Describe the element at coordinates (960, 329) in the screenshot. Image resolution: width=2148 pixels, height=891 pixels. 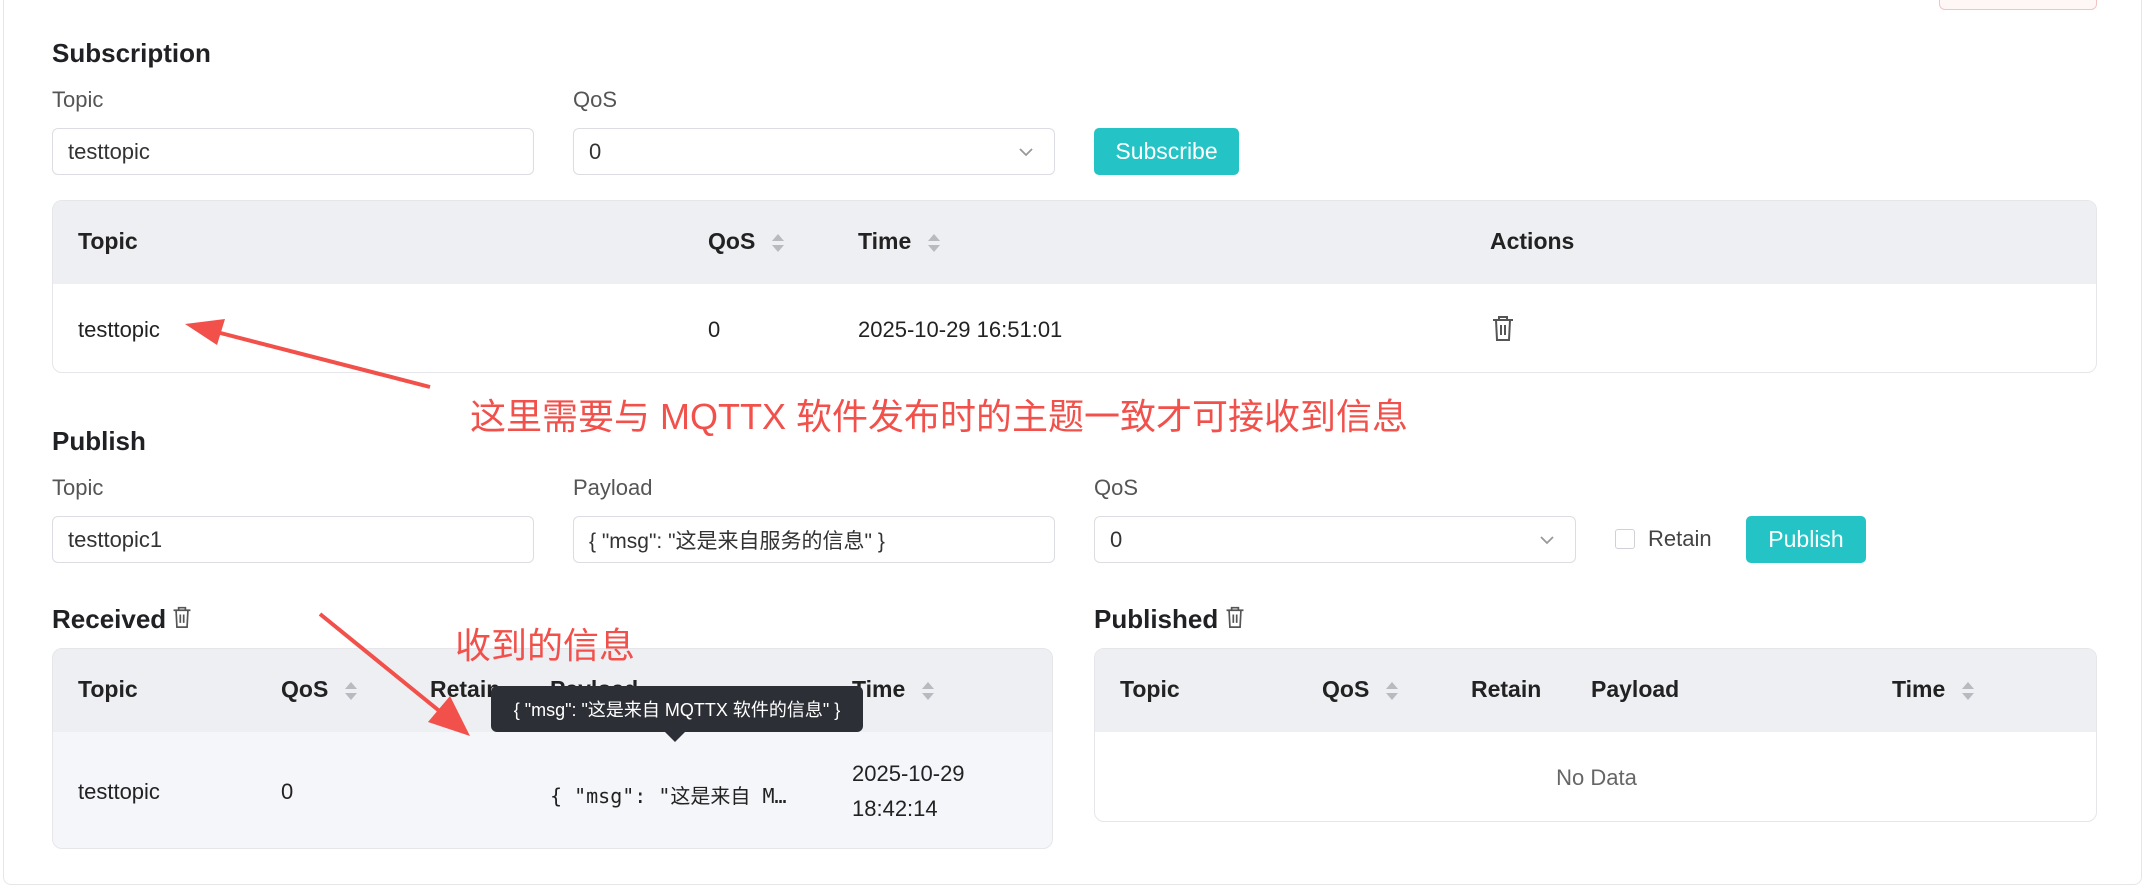
I see `row-time: 2025-10-29 16:51:01` at that location.